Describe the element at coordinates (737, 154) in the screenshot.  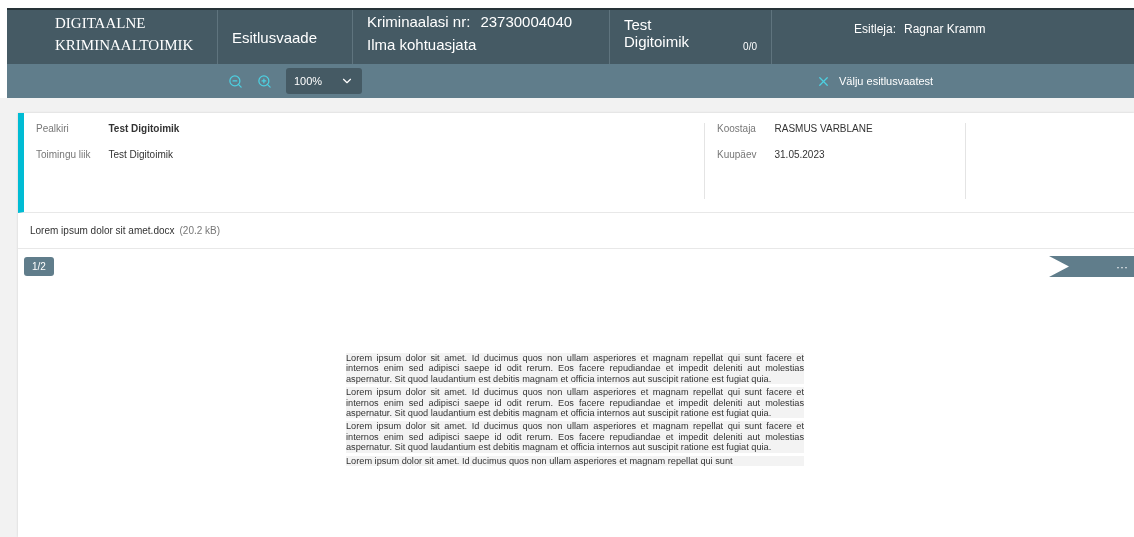
I see `field-label: Kuupäev` at that location.